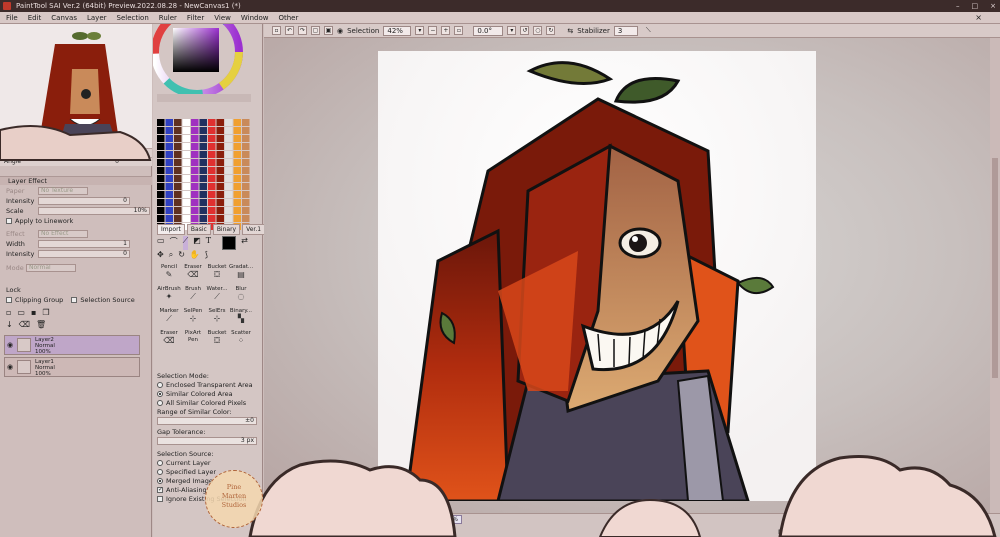 The height and width of the screenshot is (537, 1000). Describe the element at coordinates (241, 340) in the screenshot. I see `tool-scatter: Scatter ⁘` at that location.